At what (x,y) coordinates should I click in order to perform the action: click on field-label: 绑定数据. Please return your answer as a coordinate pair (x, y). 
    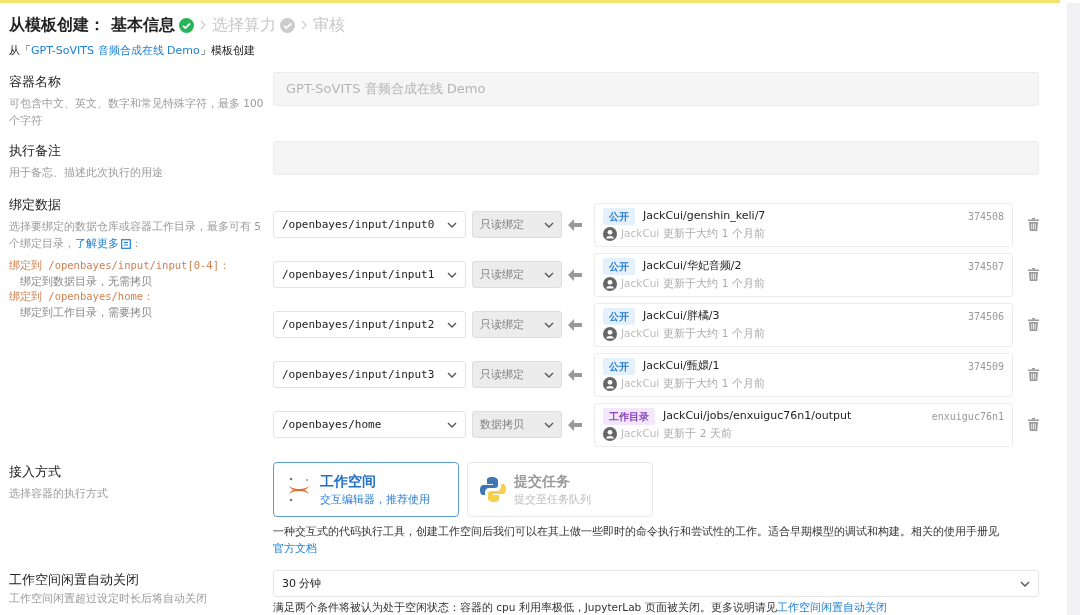
    Looking at the image, I should click on (35, 204).